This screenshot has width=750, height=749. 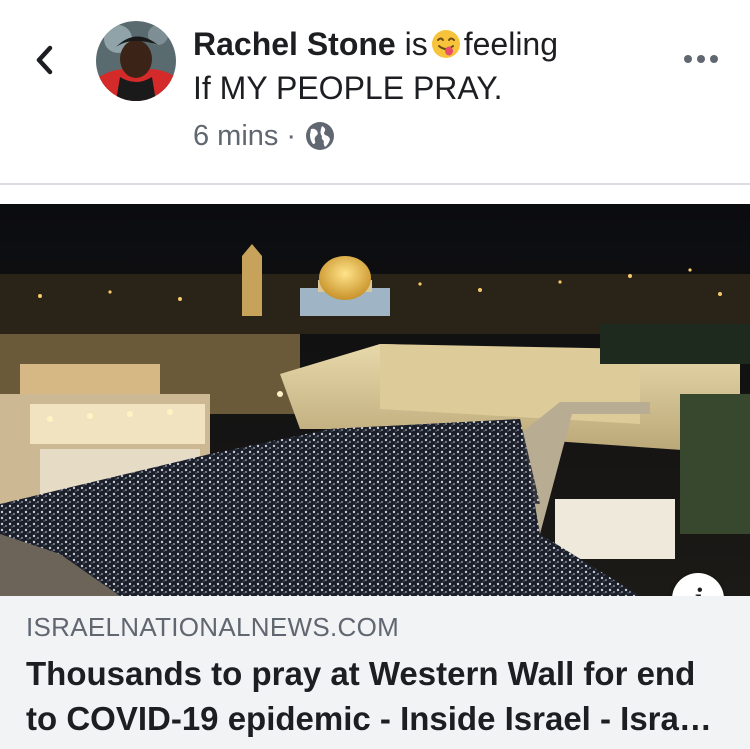 What do you see at coordinates (416, 44) in the screenshot?
I see `status-connector: is` at bounding box center [416, 44].